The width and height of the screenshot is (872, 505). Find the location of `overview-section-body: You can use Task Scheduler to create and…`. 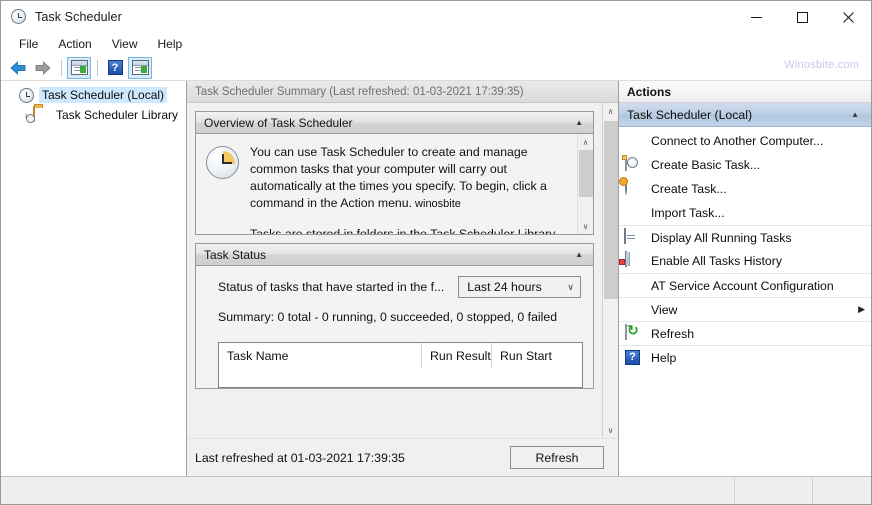

overview-section-body: You can use Task Scheduler to create and… is located at coordinates (394, 184).